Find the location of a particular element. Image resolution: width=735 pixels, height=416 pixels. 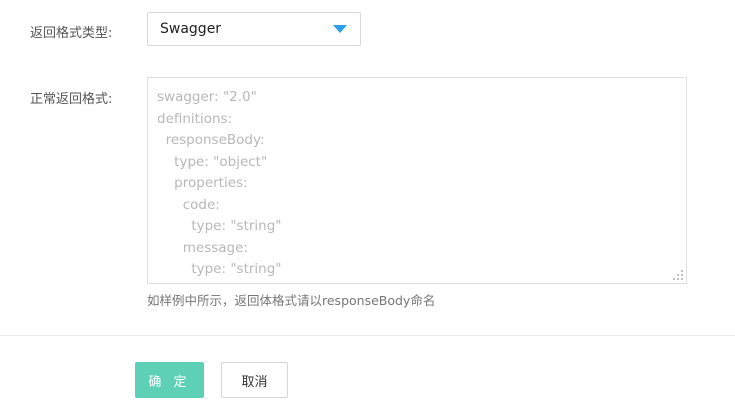

placeholder-line: definitions: is located at coordinates (195, 118).